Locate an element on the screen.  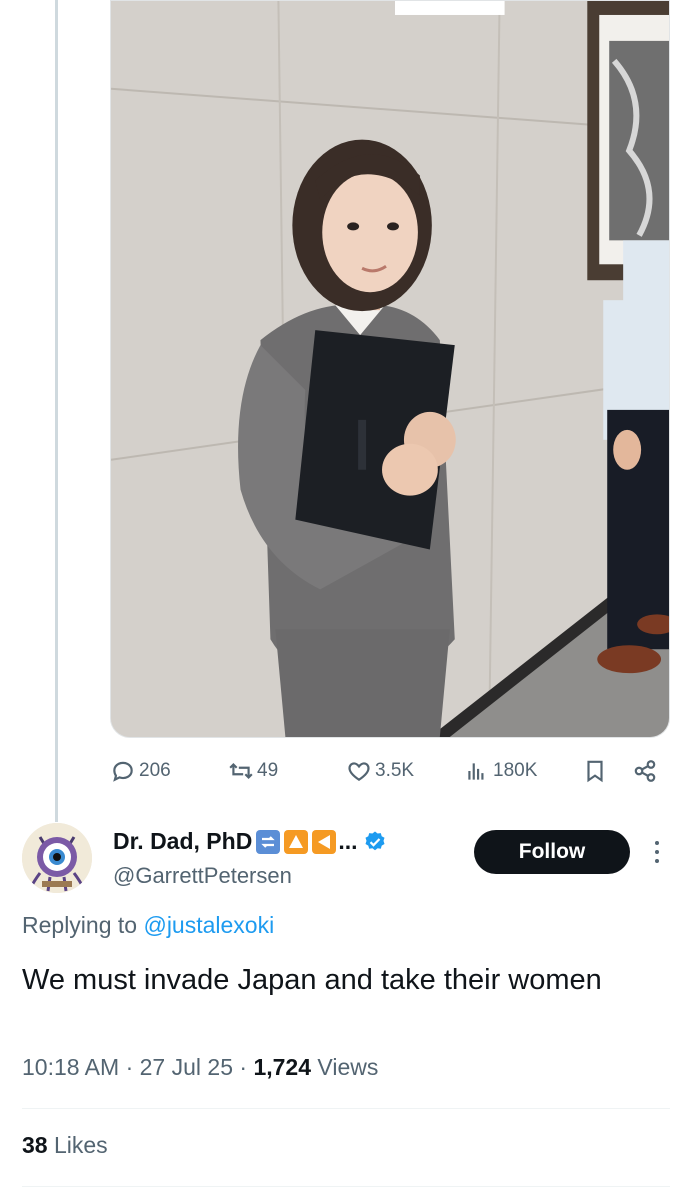
tweet-date: 27 Jul 25 is located at coordinates (186, 1067).